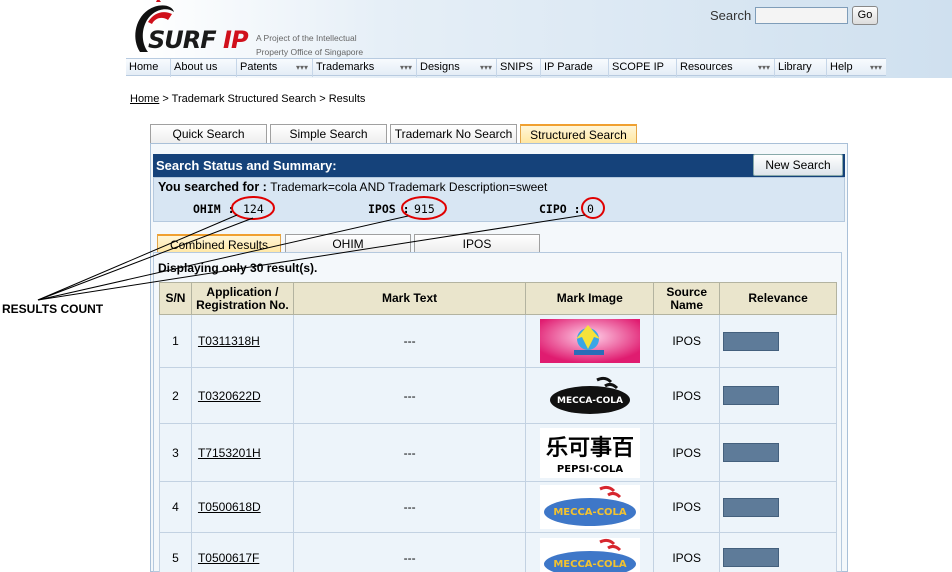 Image resolution: width=952 pixels, height=572 pixels. Describe the element at coordinates (228, 558) in the screenshot. I see `application-link: T0500617F` at that location.